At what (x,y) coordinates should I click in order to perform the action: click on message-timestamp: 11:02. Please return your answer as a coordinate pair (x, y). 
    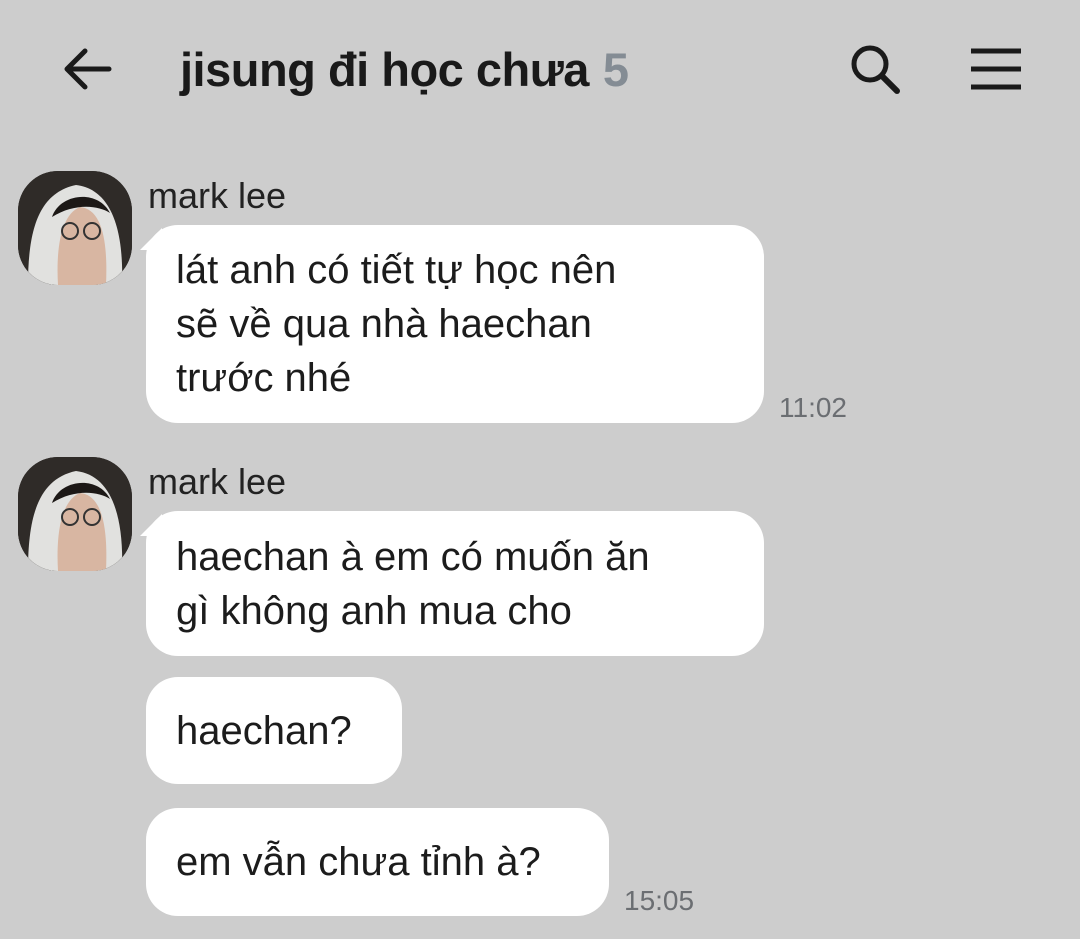
    Looking at the image, I should click on (813, 407).